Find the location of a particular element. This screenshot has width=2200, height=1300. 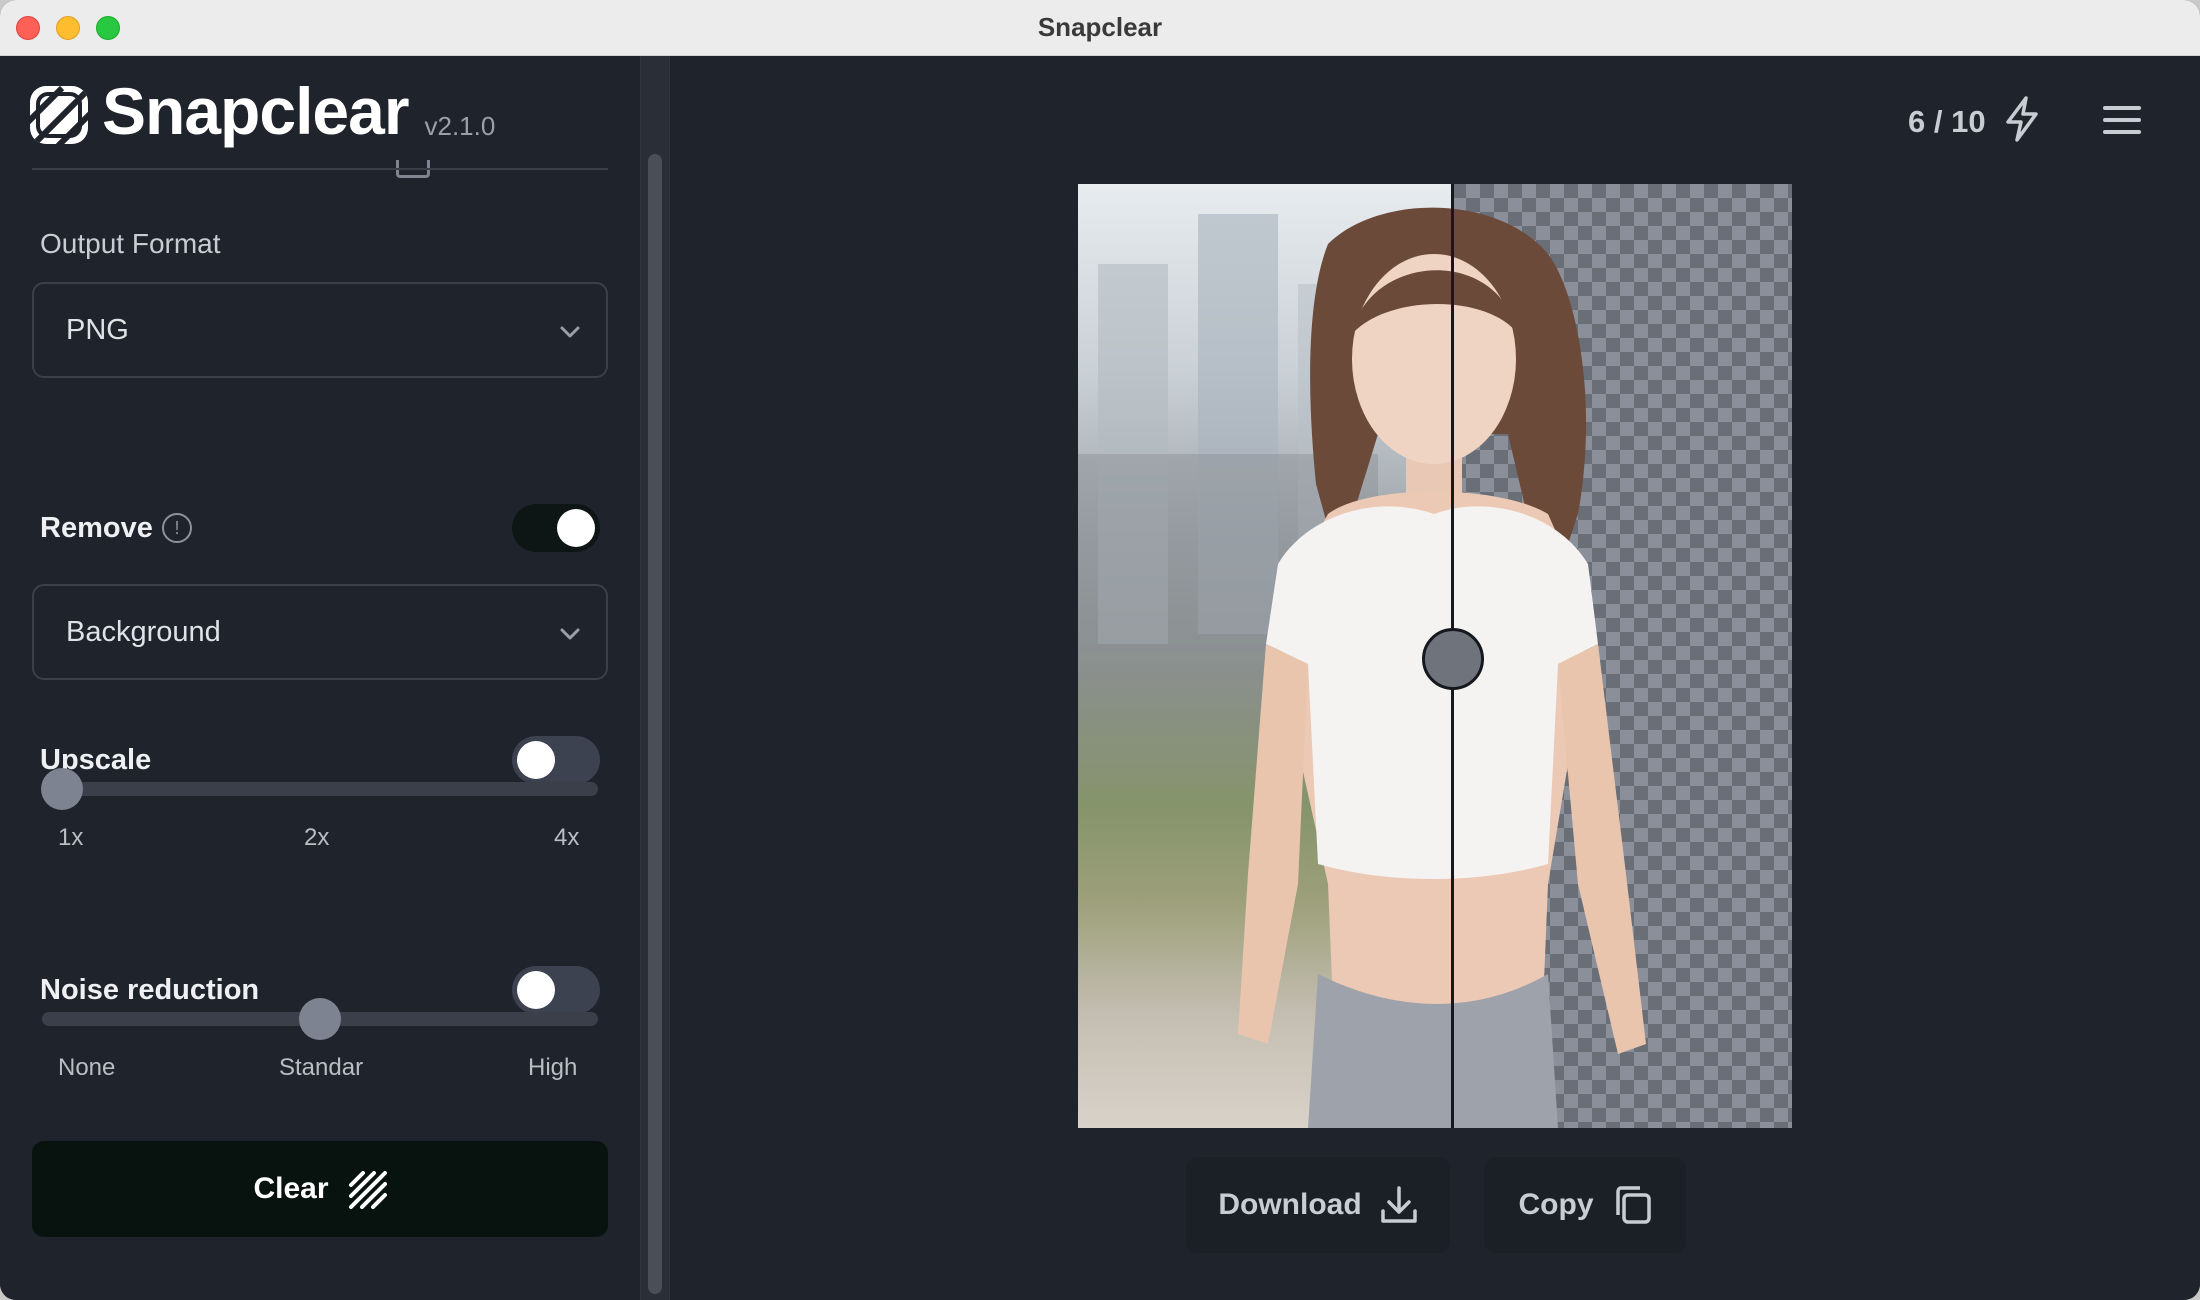

noise-tick-none: None is located at coordinates (87, 1067).